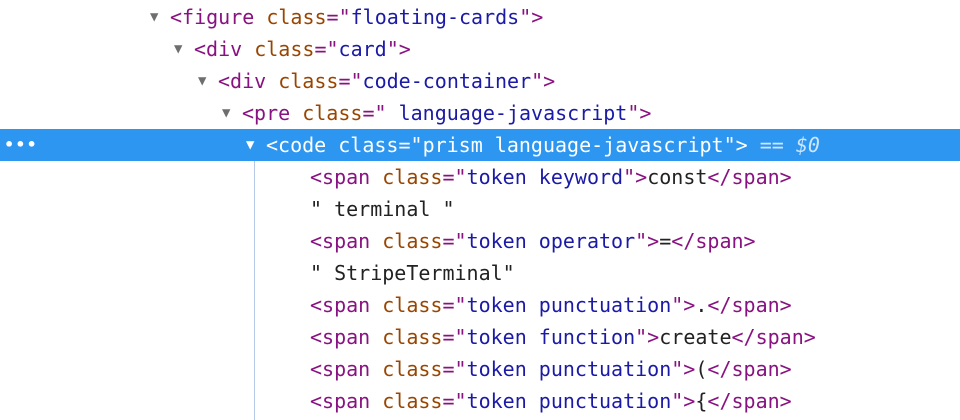  Describe the element at coordinates (362, 49) in the screenshot. I see `token-val: card` at that location.